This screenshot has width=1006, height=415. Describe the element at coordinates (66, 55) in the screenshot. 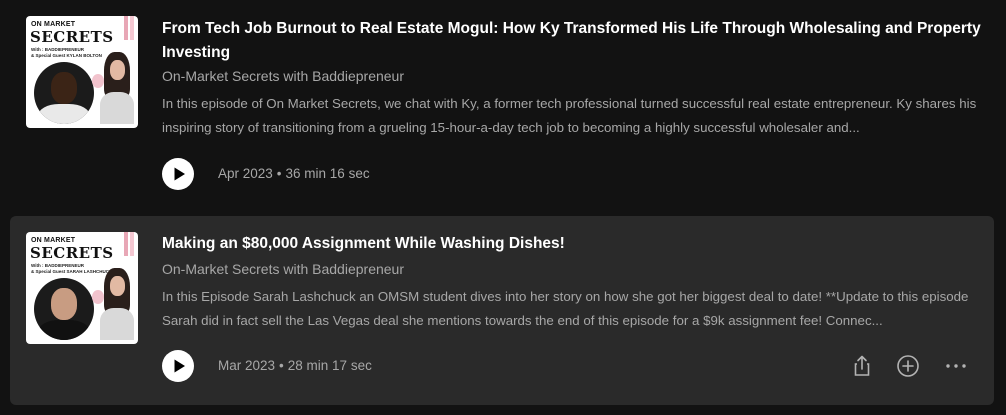

I see `cover-guest-text: & Special Guest KYLAN BOLTON` at that location.